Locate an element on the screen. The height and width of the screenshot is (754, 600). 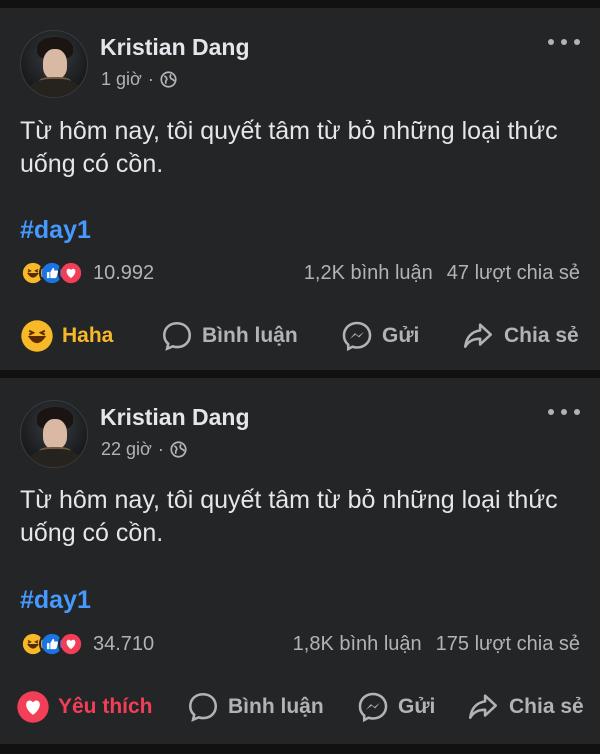
action-bar: Haha Bình luận Gửi Chia sẻ is located at coordinates (300, 336).